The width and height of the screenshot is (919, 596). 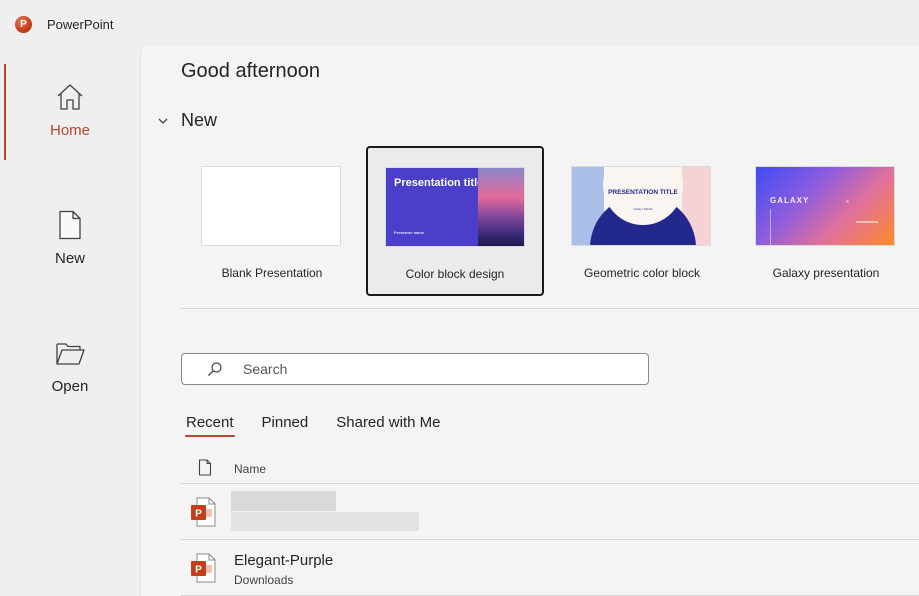 I want to click on thumbnail-title: PRESENTATION TITLE, so click(x=643, y=192).